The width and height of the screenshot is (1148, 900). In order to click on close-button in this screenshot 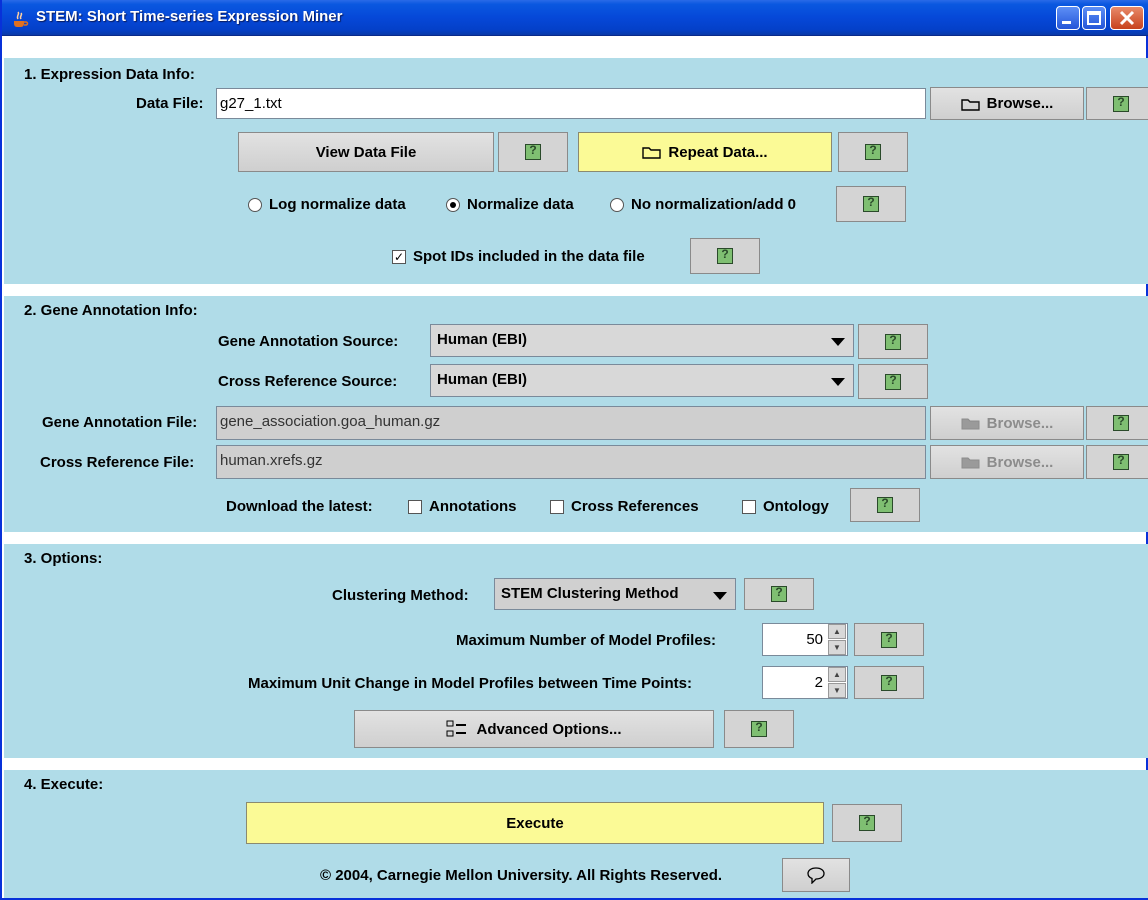, I will do `click(1127, 18)`.